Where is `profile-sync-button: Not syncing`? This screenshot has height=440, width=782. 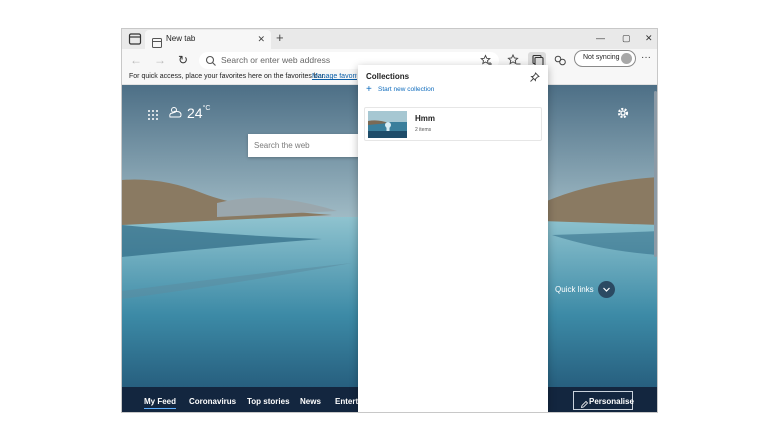
profile-sync-button: Not syncing is located at coordinates (605, 58).